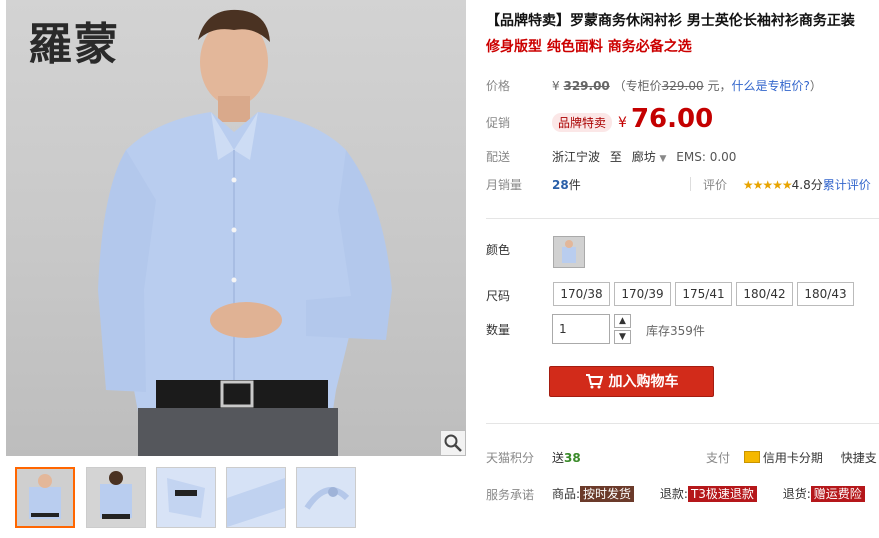  What do you see at coordinates (764, 294) in the screenshot?
I see `size-option-180-42: 180/42` at bounding box center [764, 294].